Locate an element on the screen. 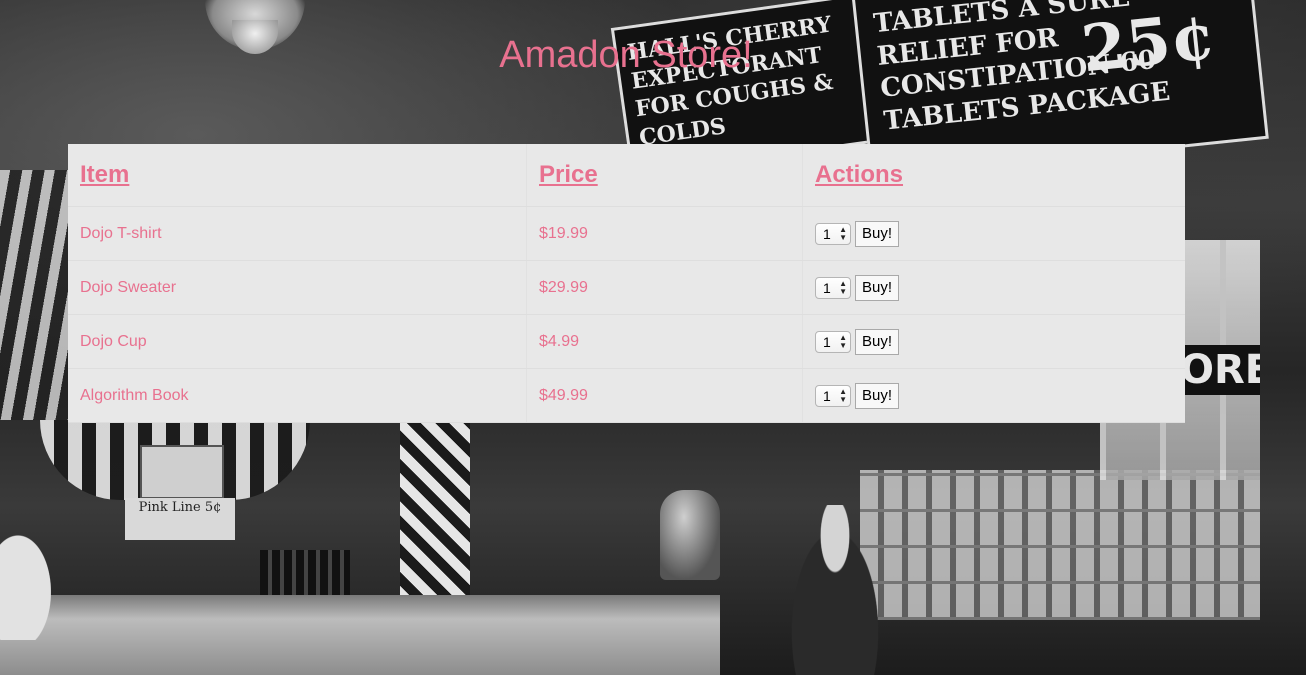 This screenshot has width=1306, height=675. background-barber-pole is located at coordinates (435, 510).